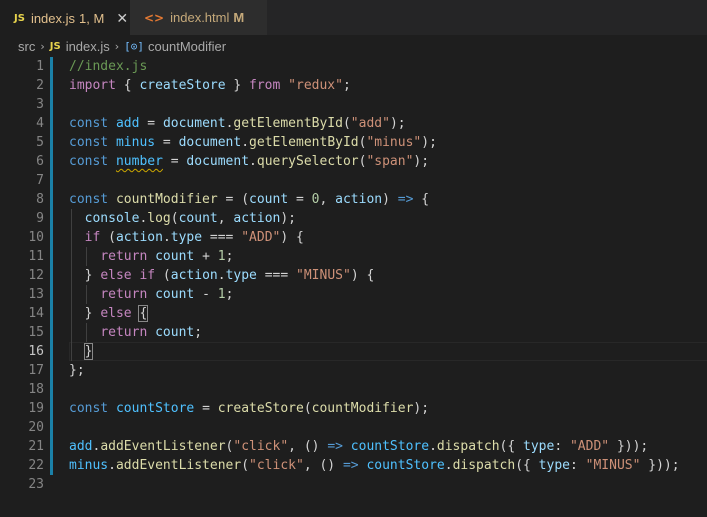 The width and height of the screenshot is (707, 517). What do you see at coordinates (109, 313) in the screenshot?
I see `code-line: } else {` at bounding box center [109, 313].